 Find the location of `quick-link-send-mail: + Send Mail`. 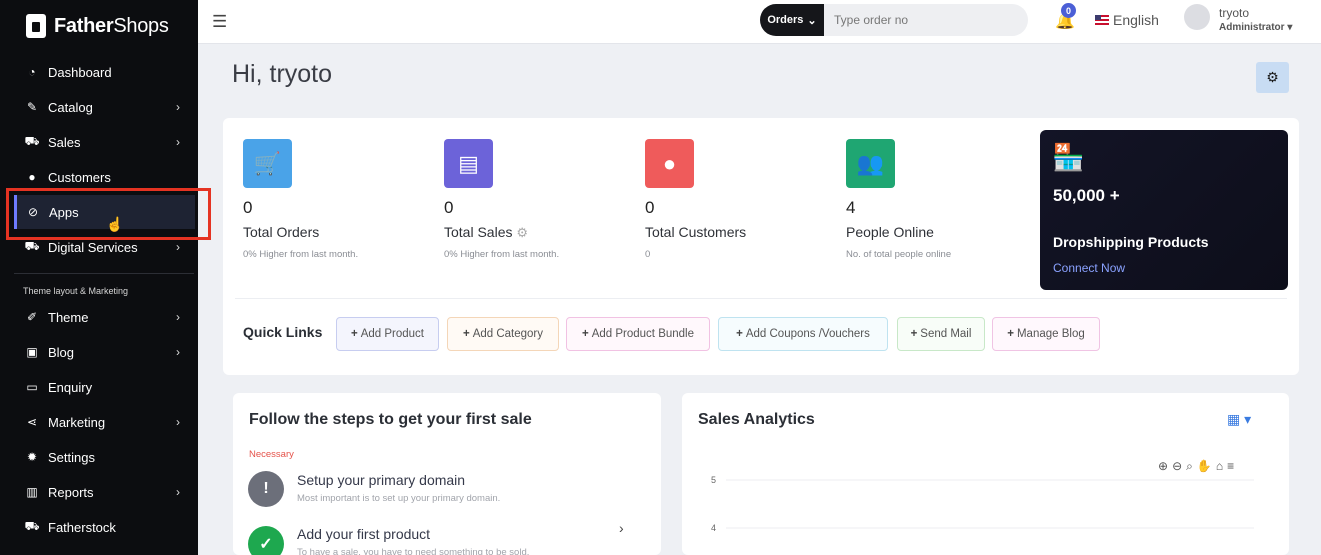

quick-link-send-mail: + Send Mail is located at coordinates (941, 334).